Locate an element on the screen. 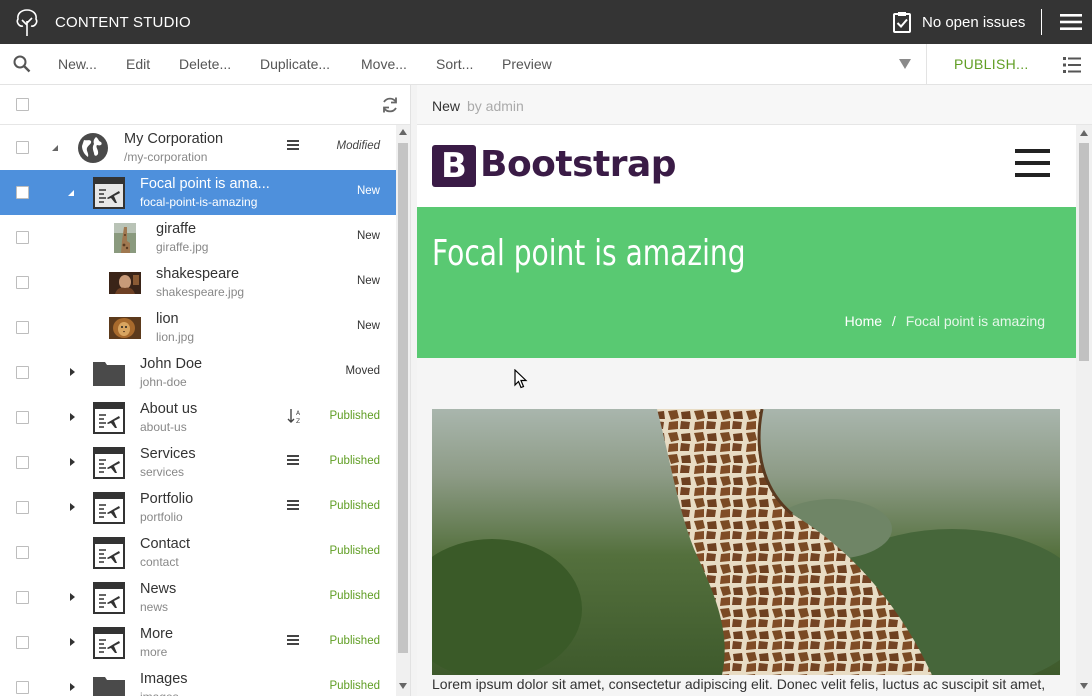 This screenshot has height=696, width=1092. details-list-icon is located at coordinates (1072, 65).